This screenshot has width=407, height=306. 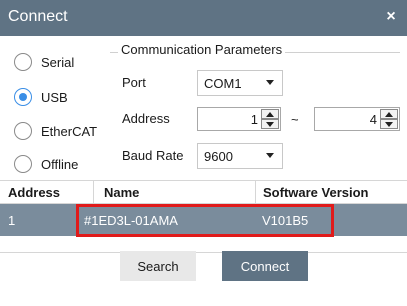 I want to click on radio-usb-label: USB, so click(x=54, y=97).